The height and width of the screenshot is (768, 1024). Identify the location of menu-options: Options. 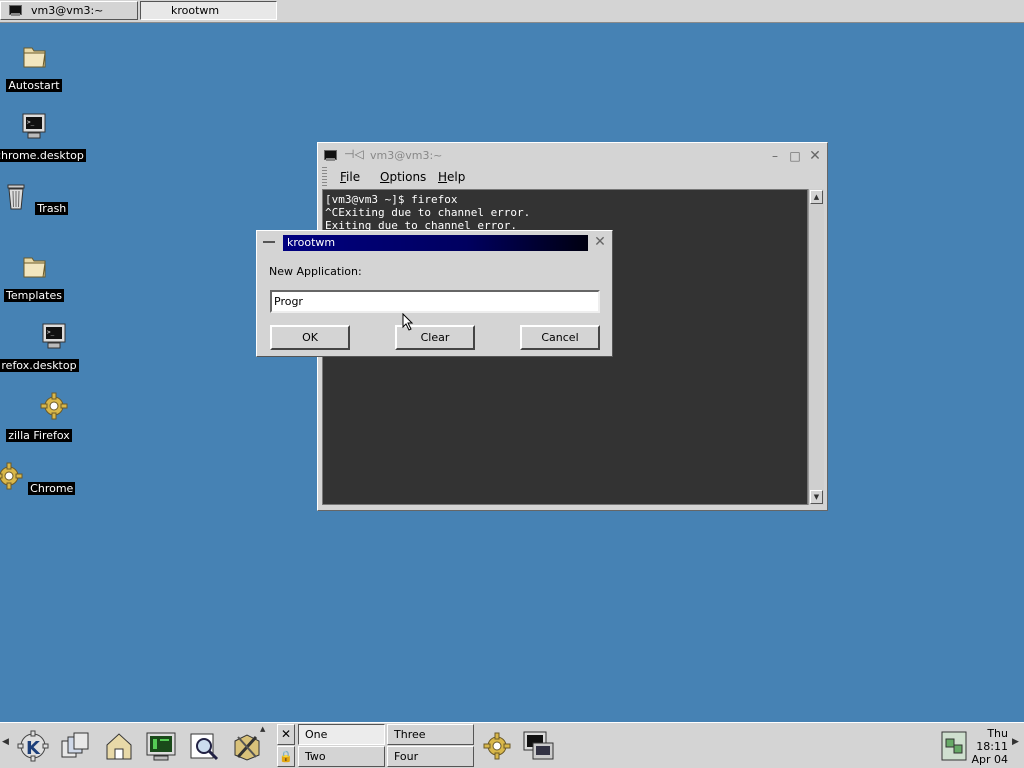
(403, 177).